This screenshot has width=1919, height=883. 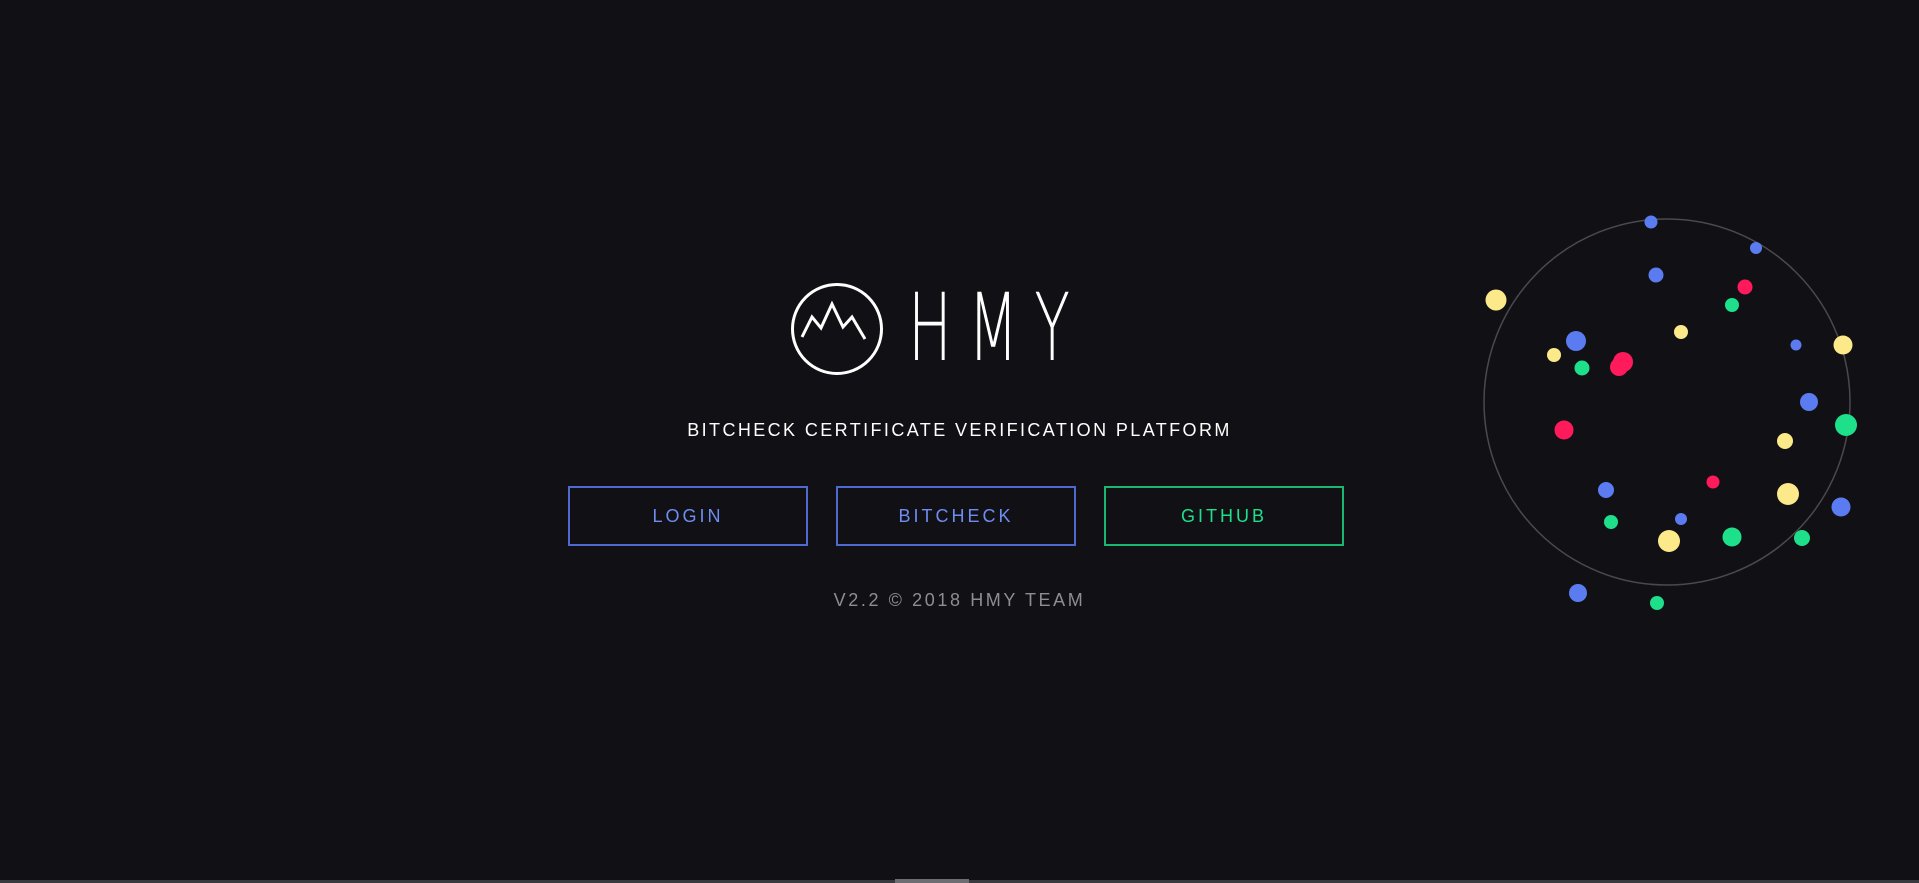 I want to click on particle-orbit-animation, so click(x=1670, y=412).